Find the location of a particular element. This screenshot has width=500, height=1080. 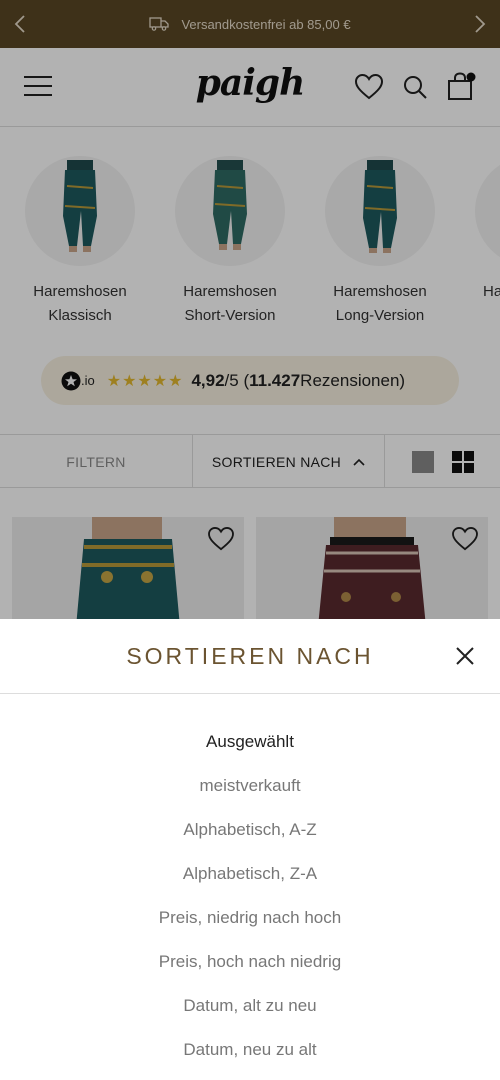

sort-sheet-header: SORTIEREN NACH is located at coordinates (250, 656).